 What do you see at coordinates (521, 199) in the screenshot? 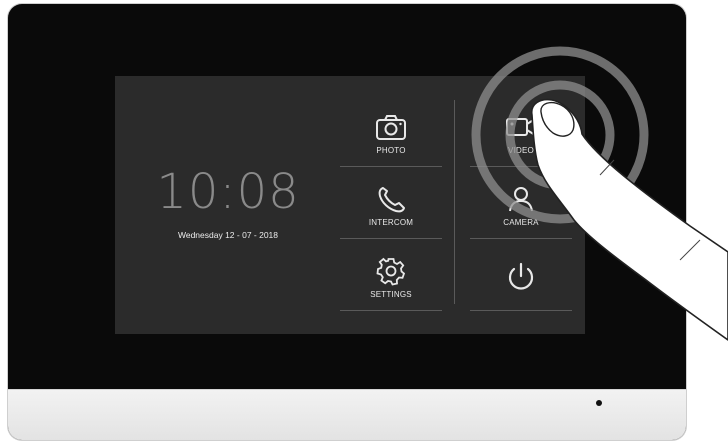
I see `person-icon` at bounding box center [521, 199].